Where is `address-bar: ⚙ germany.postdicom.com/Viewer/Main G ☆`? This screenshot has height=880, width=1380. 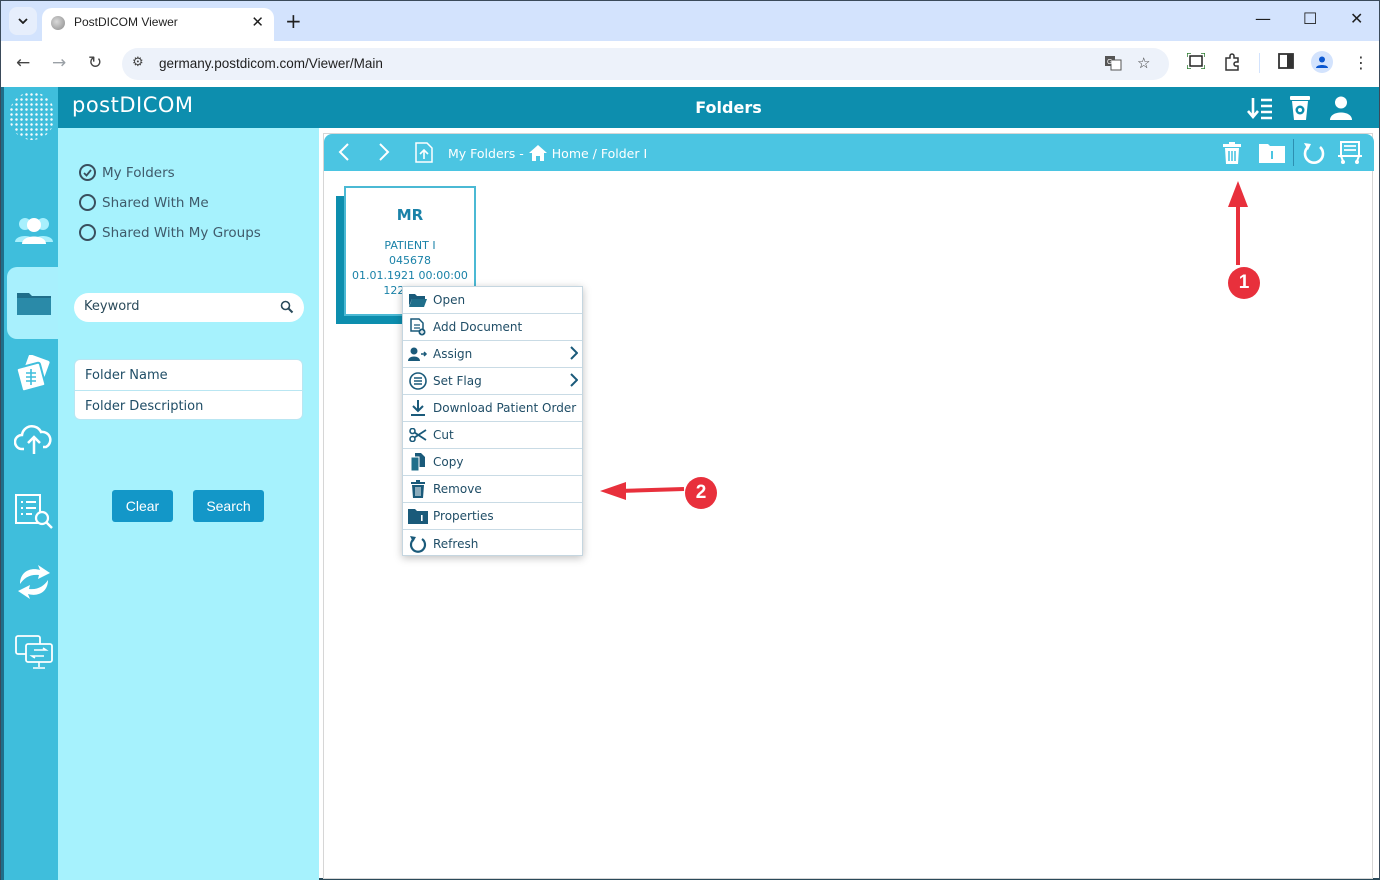 address-bar: ⚙ germany.postdicom.com/Viewer/Main G ☆ is located at coordinates (645, 64).